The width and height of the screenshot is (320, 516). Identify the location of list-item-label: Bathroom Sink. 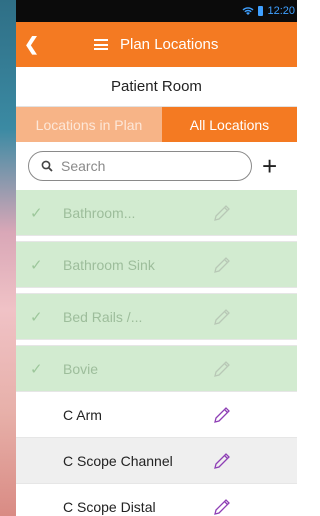
(109, 264).